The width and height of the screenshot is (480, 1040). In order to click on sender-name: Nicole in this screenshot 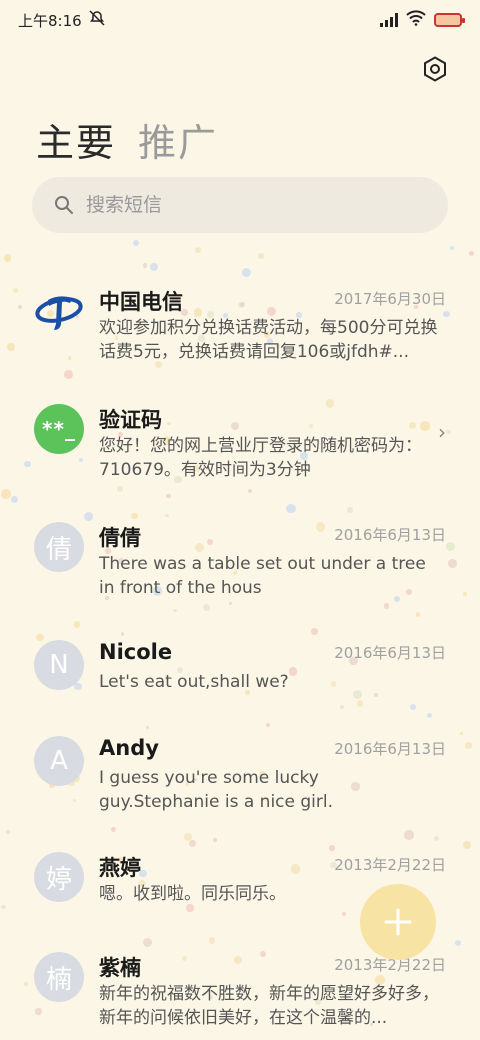, I will do `click(136, 652)`.